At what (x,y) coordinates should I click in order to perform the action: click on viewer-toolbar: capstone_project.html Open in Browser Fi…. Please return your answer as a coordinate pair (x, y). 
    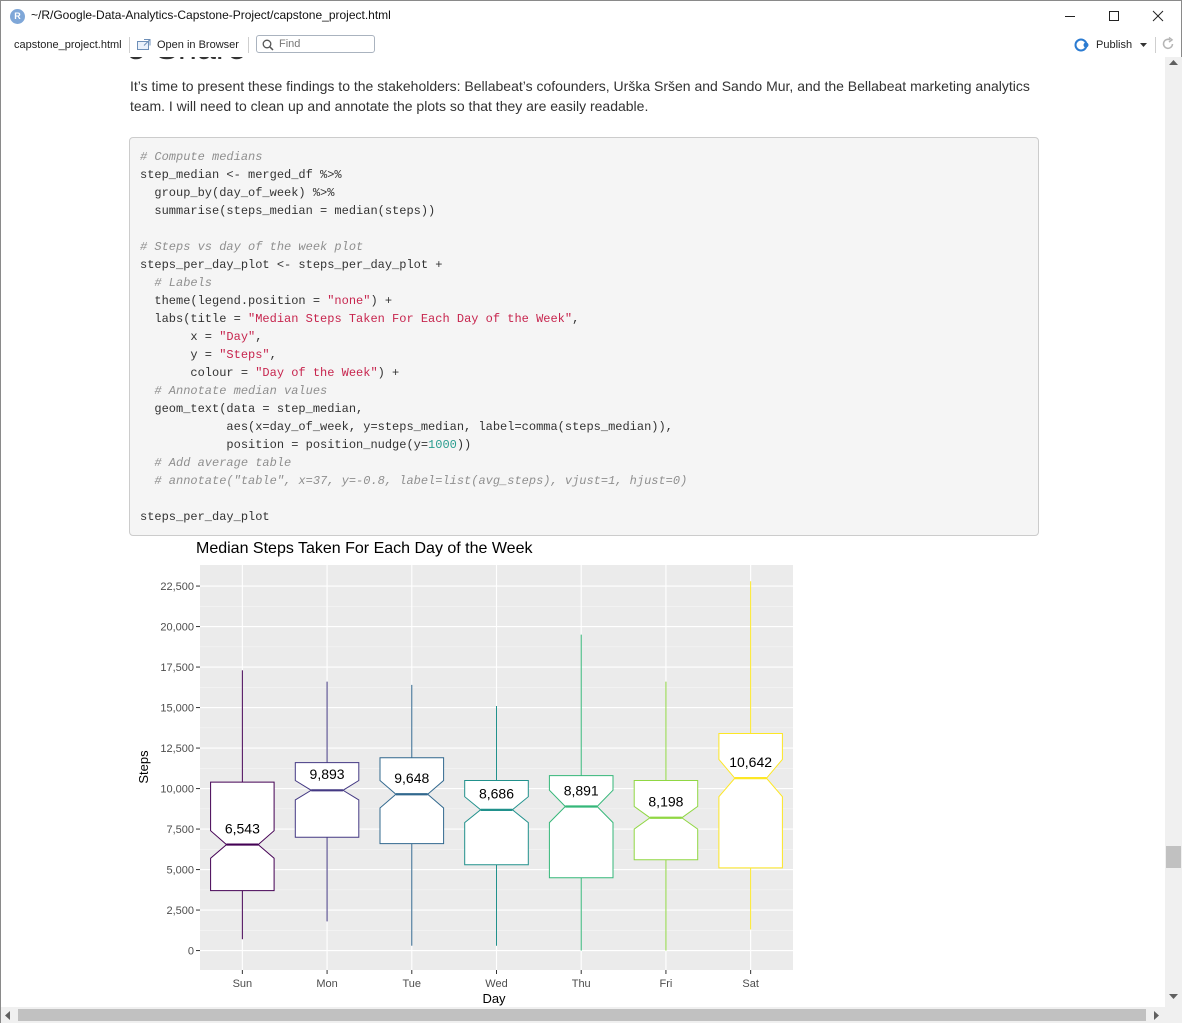
    Looking at the image, I should click on (591, 45).